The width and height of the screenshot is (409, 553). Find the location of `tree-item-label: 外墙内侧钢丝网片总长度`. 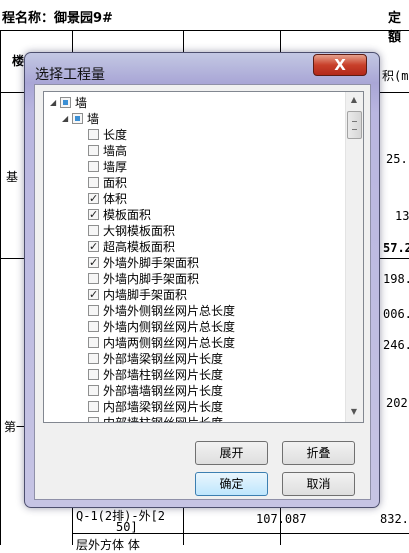

tree-item-label: 外墙内侧钢丝网片总长度 is located at coordinates (169, 327).